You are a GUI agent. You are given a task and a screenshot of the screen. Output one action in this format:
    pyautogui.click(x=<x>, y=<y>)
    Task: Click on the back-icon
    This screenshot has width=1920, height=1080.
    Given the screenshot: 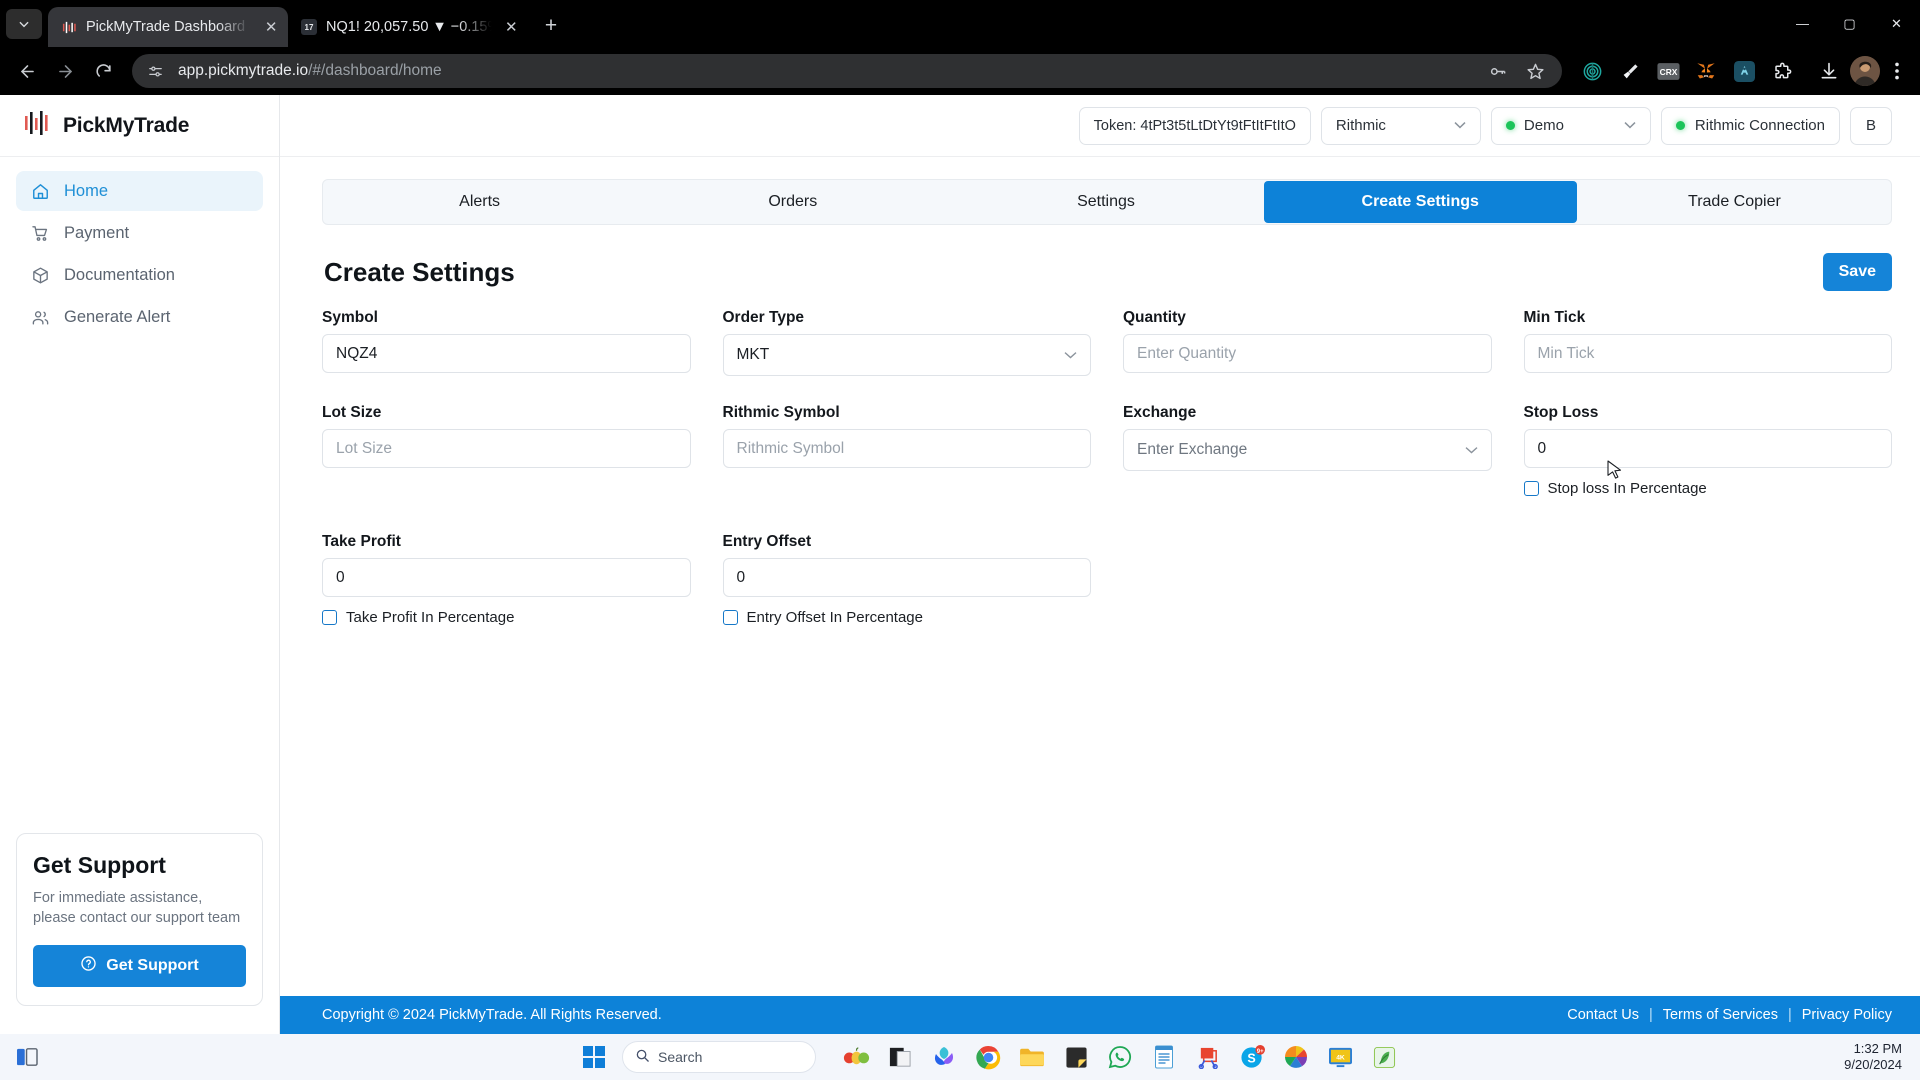 What is the action you would take?
    pyautogui.click(x=27, y=71)
    